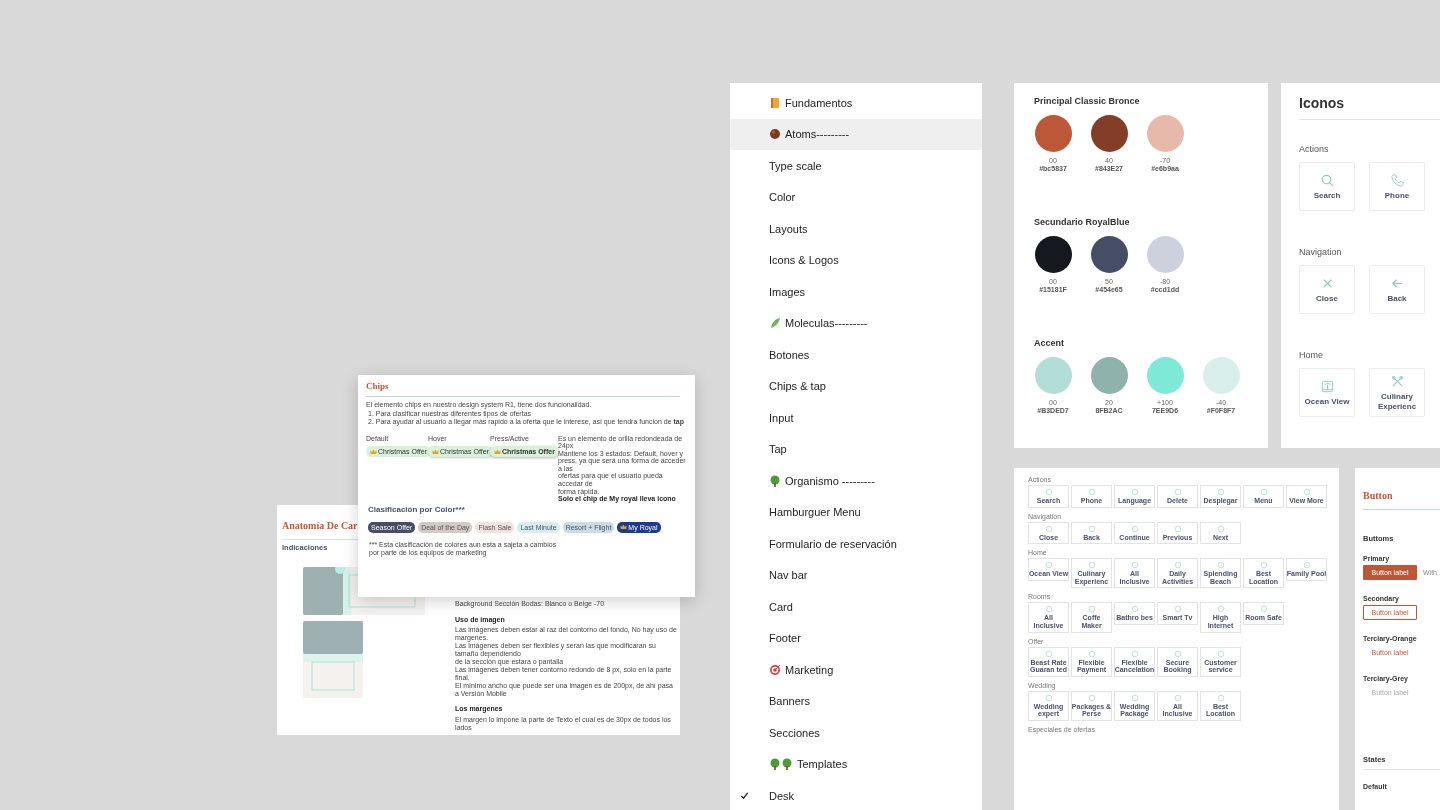 This screenshot has height=810, width=1440. Describe the element at coordinates (378, 386) in the screenshot. I see `card-title: Chips` at that location.